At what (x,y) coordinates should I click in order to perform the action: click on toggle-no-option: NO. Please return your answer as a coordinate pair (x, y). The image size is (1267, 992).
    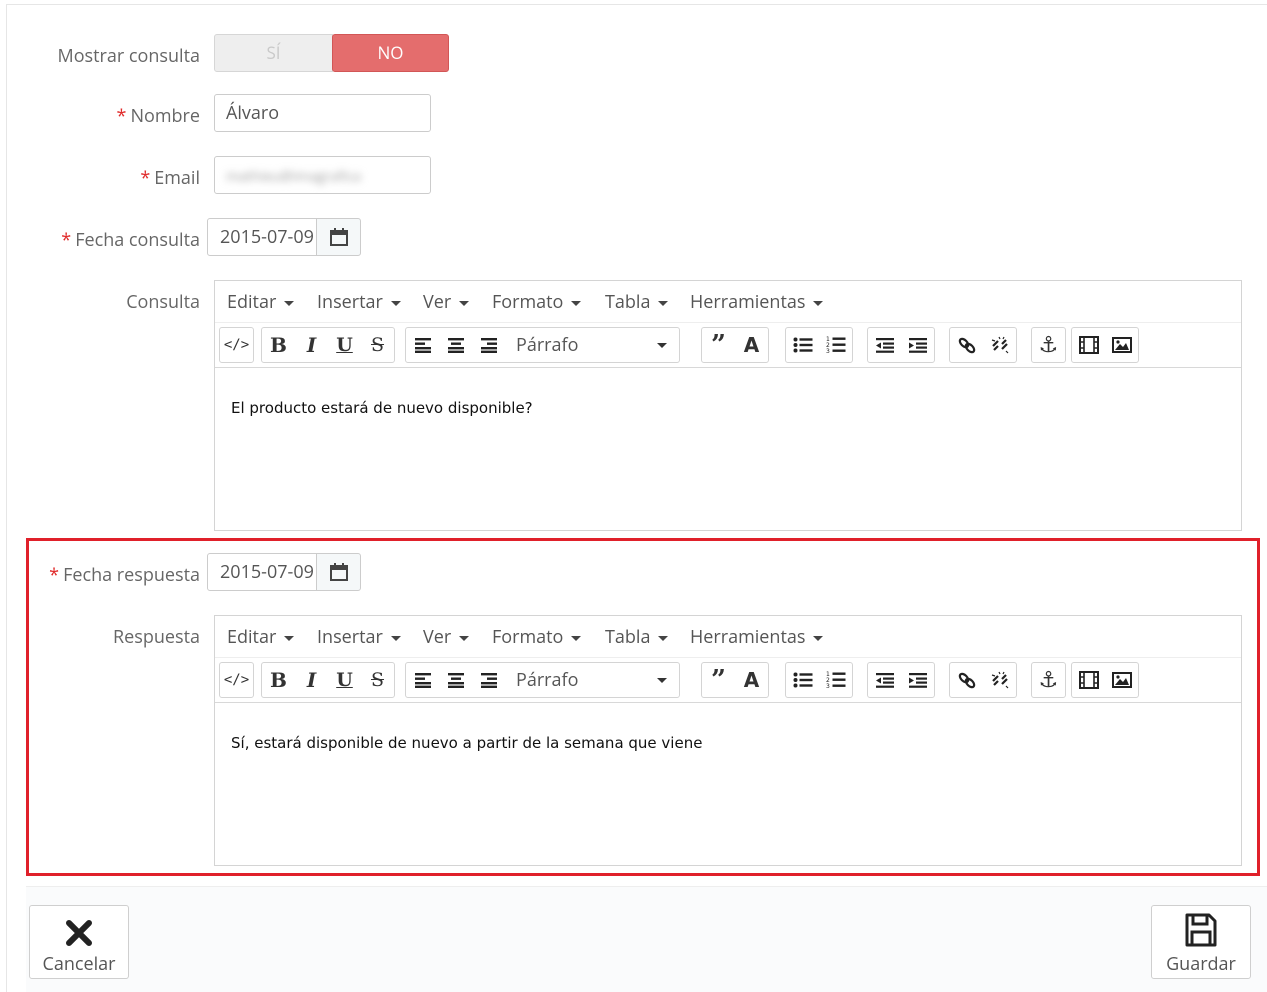
    Looking at the image, I should click on (390, 53).